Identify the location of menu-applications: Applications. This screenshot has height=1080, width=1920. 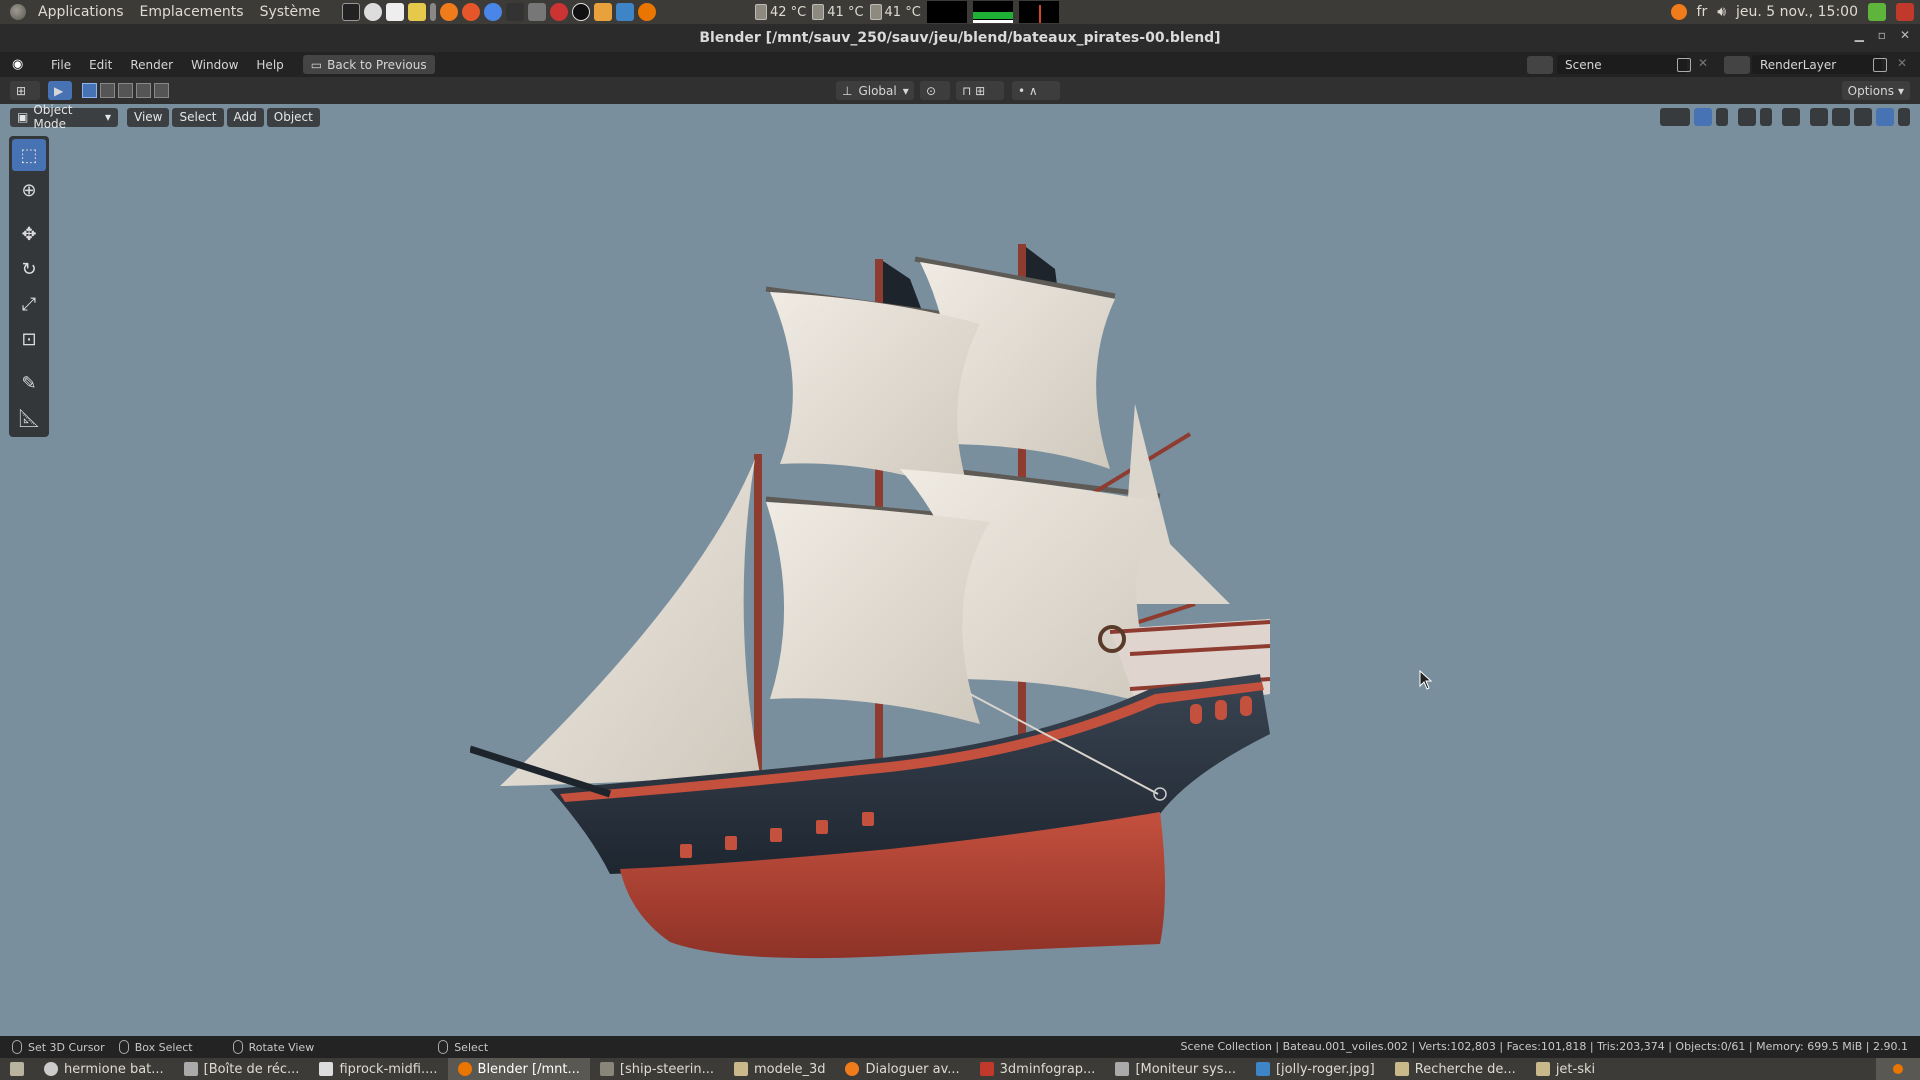
(81, 12).